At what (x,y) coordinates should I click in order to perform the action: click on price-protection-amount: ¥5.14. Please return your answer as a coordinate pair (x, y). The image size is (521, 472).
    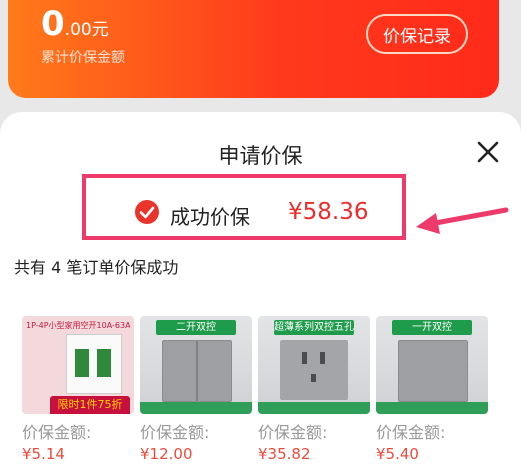
    Looking at the image, I should click on (43, 454).